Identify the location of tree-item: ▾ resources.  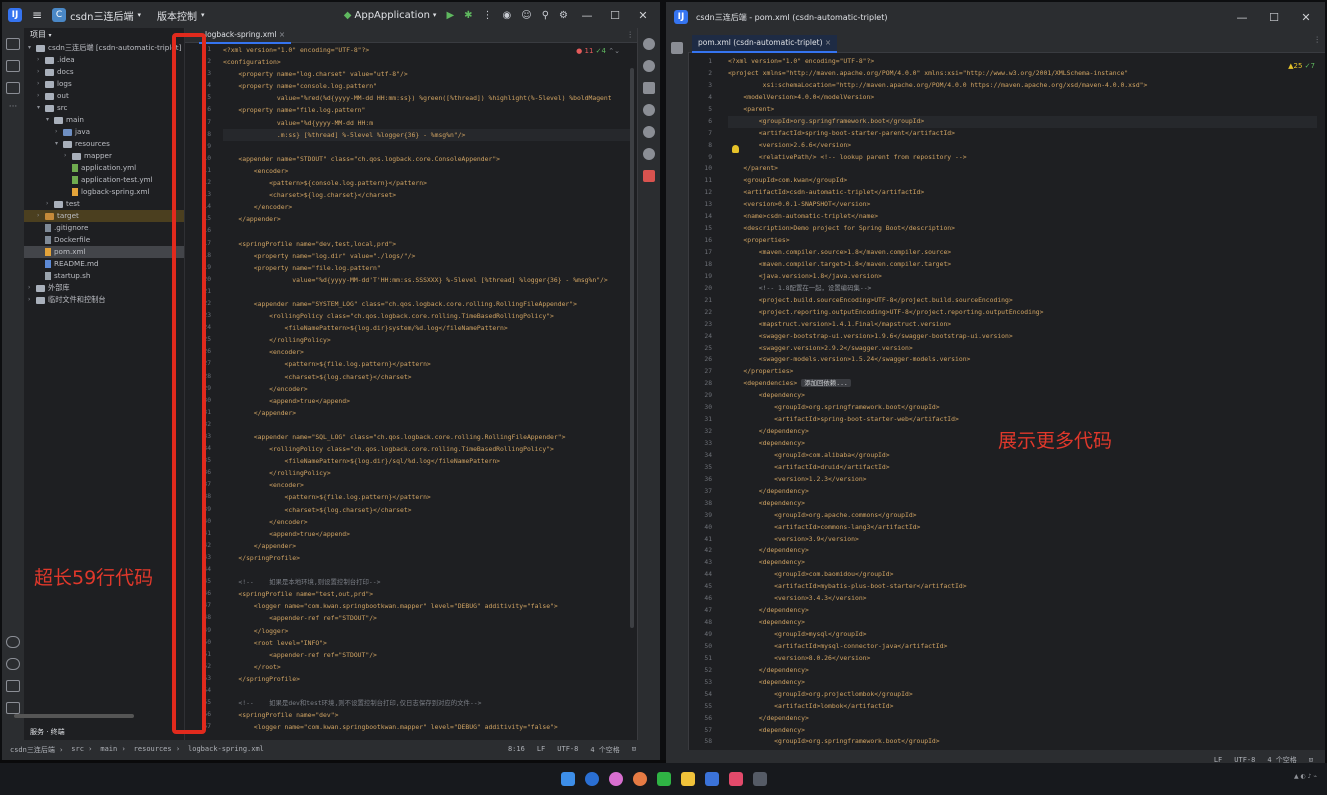
(104, 144).